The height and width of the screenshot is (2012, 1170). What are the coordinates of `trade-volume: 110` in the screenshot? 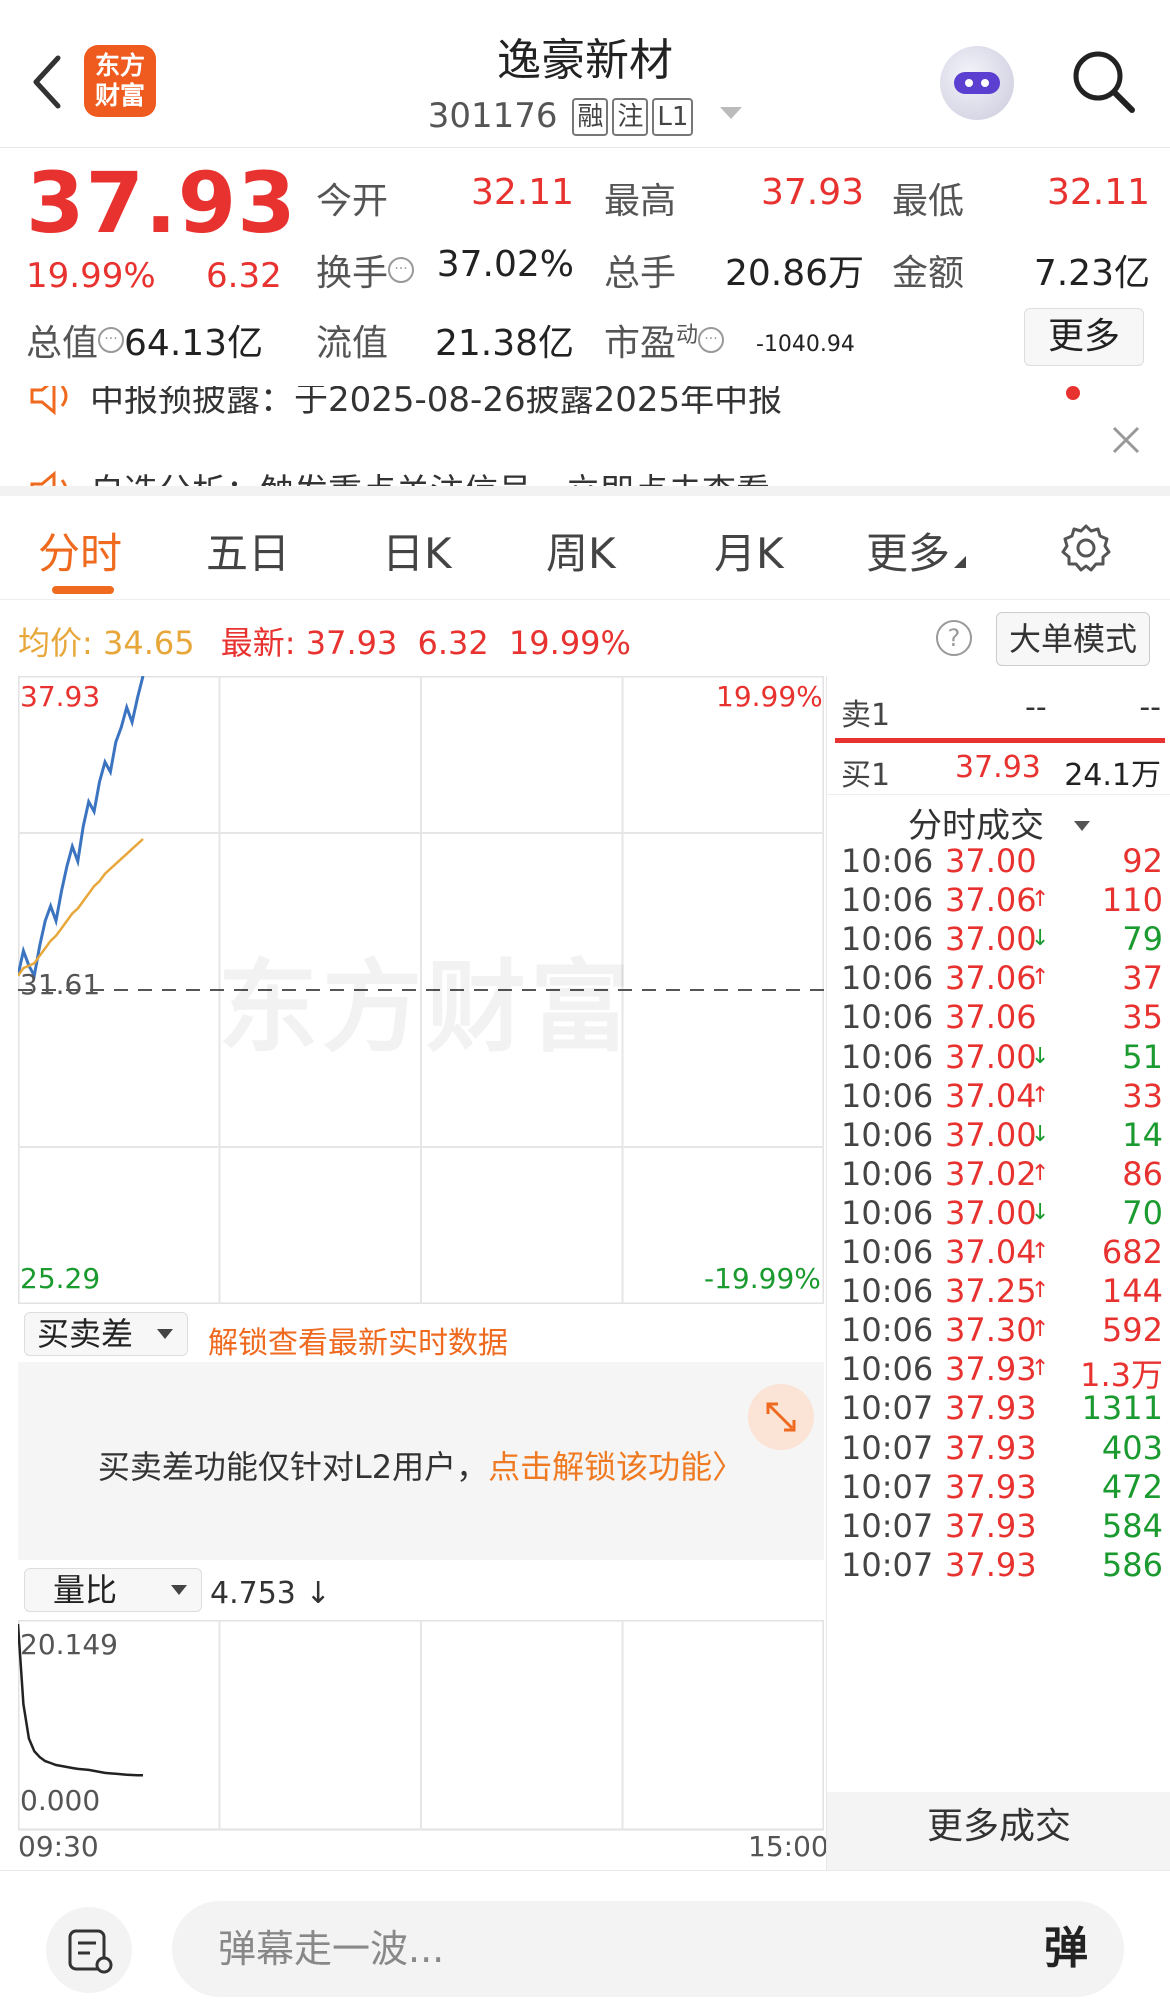 It's located at (1132, 900).